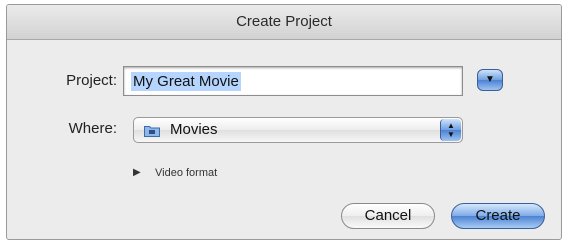 Image resolution: width=570 pixels, height=242 pixels. I want to click on where-label: Where:, so click(92, 128).